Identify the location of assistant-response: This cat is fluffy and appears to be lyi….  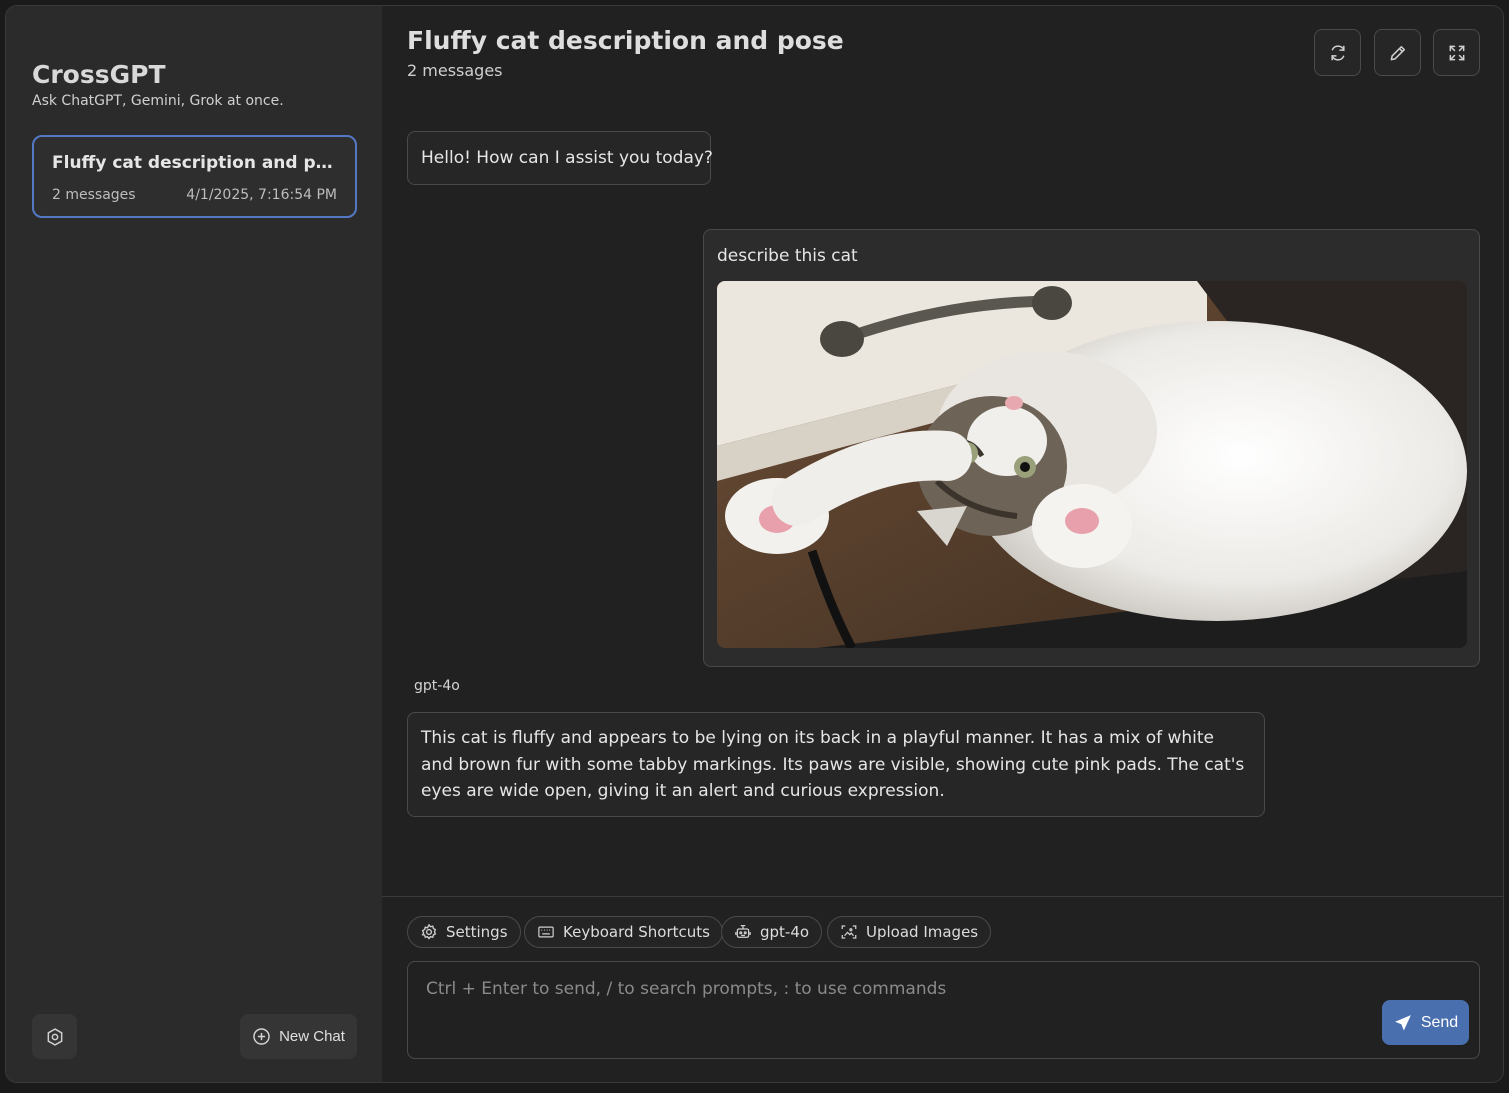
(836, 764).